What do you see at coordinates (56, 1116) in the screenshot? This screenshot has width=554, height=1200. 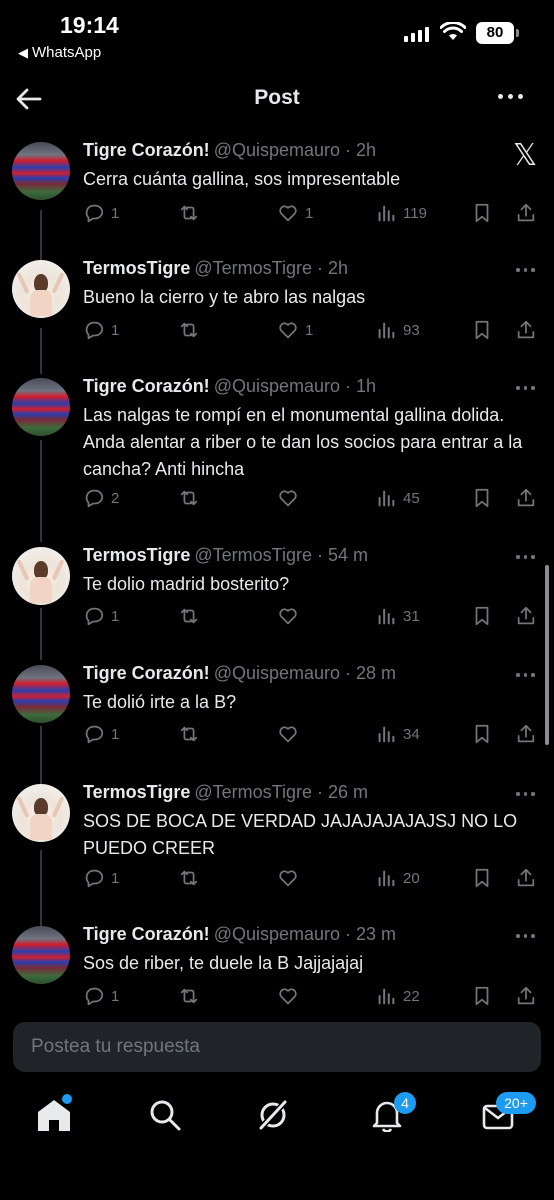 I see `tab-home` at bounding box center [56, 1116].